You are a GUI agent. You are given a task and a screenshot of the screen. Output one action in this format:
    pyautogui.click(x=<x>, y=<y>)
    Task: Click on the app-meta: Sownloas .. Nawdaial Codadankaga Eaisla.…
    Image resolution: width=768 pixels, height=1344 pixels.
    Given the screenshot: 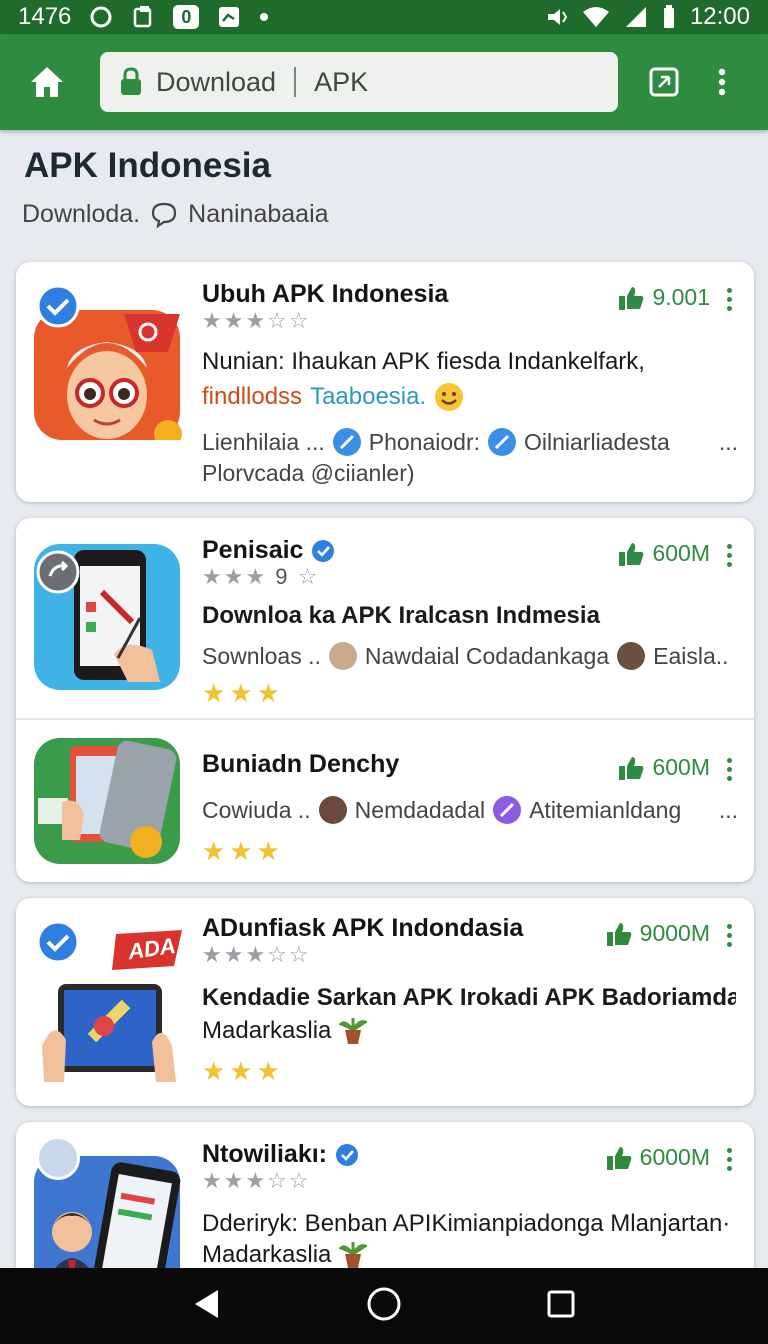 What is the action you would take?
    pyautogui.click(x=470, y=656)
    